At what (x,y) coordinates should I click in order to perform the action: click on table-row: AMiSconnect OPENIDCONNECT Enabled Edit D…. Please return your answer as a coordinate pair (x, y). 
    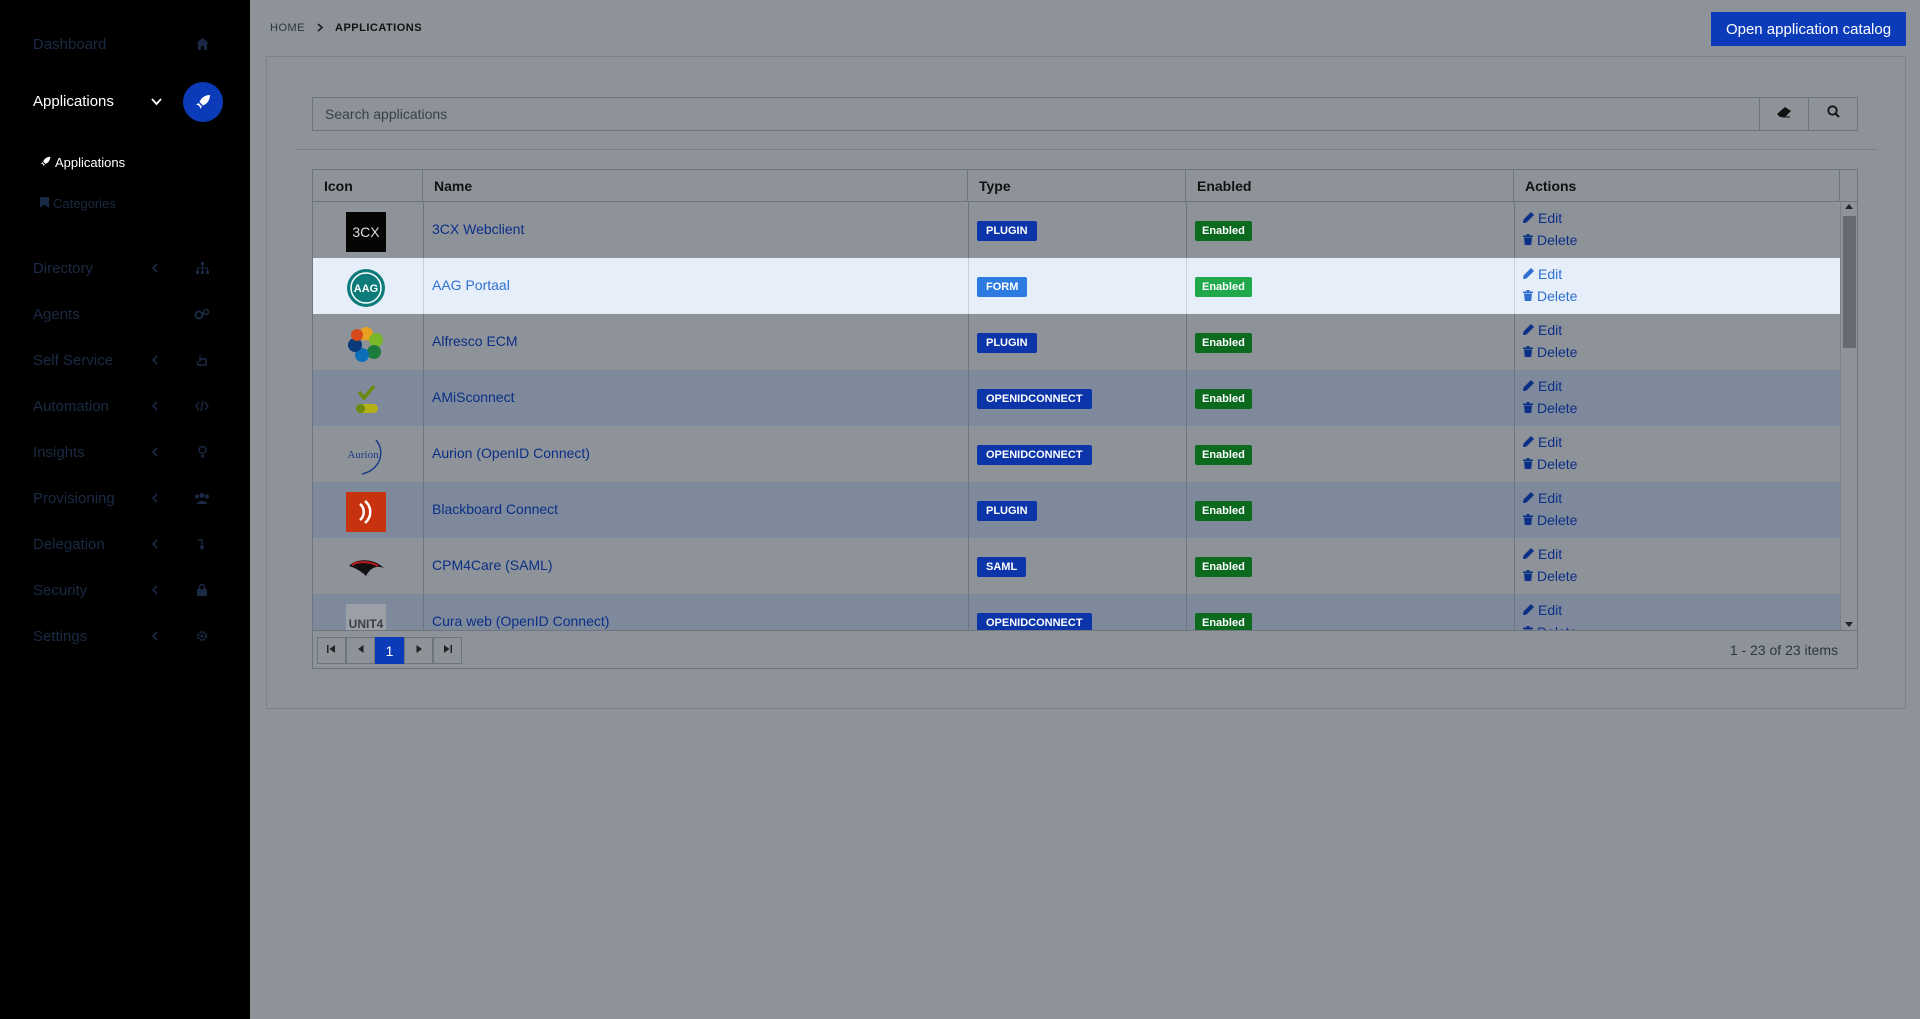
    Looking at the image, I should click on (1076, 398).